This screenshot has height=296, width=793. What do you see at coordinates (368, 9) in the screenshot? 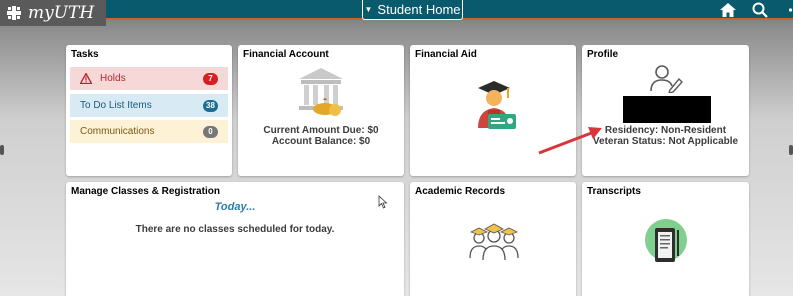
I see `caret-down-icon: ▼` at bounding box center [368, 9].